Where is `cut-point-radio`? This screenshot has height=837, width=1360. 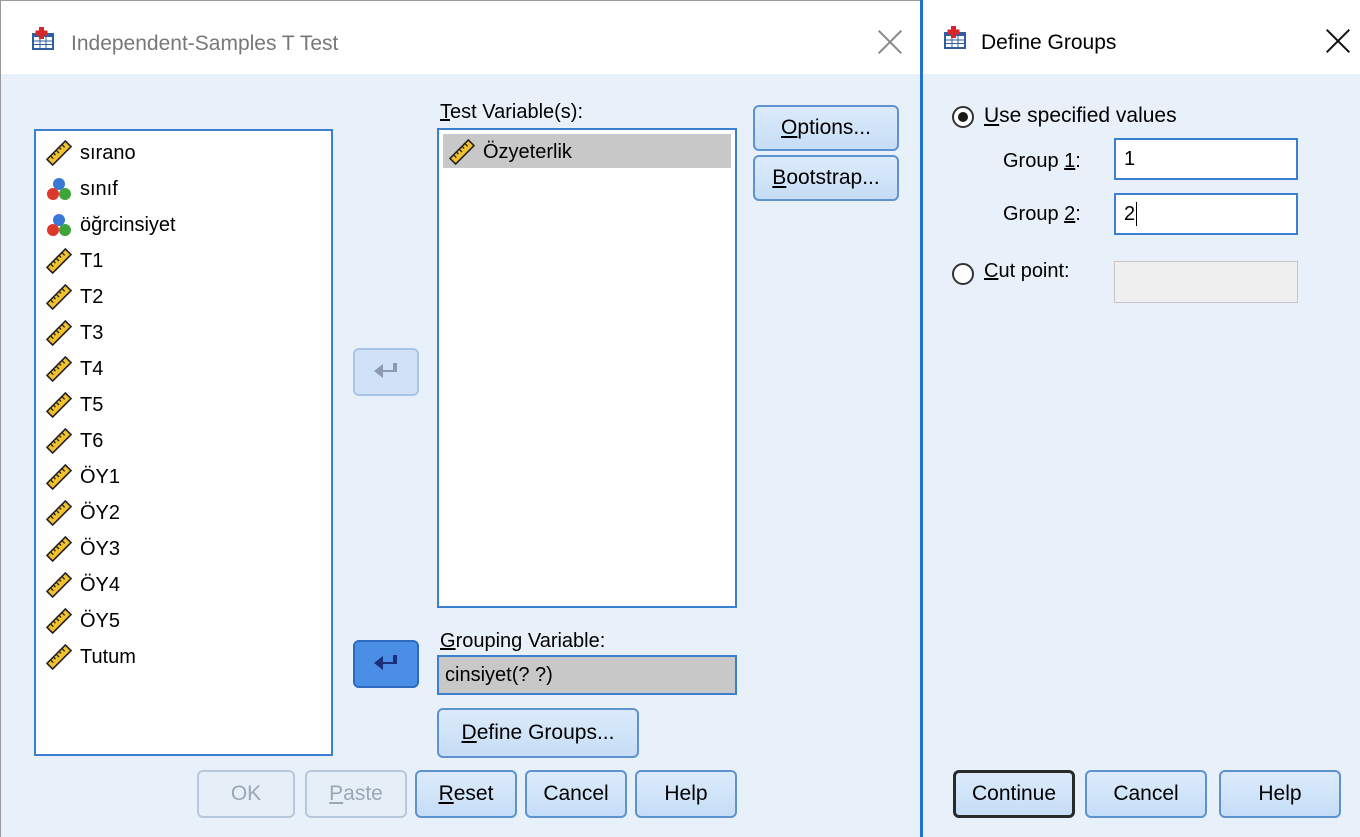
cut-point-radio is located at coordinates (963, 274).